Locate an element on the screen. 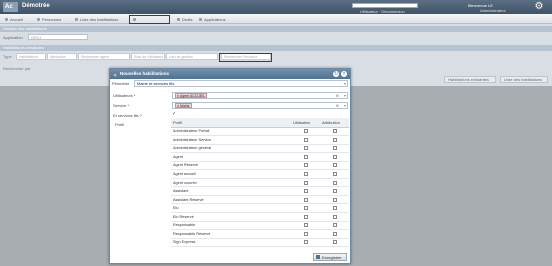 The height and width of the screenshot is (266, 552). dialog-title-bar: ✦ Nouvelles habilitations is located at coordinates (230, 74).